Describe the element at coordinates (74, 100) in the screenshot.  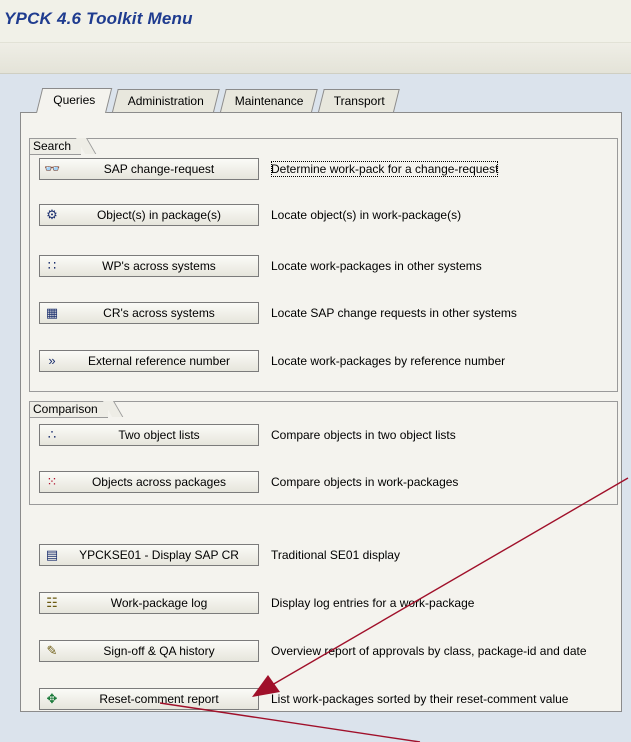
I see `tab-queries: Queries` at that location.